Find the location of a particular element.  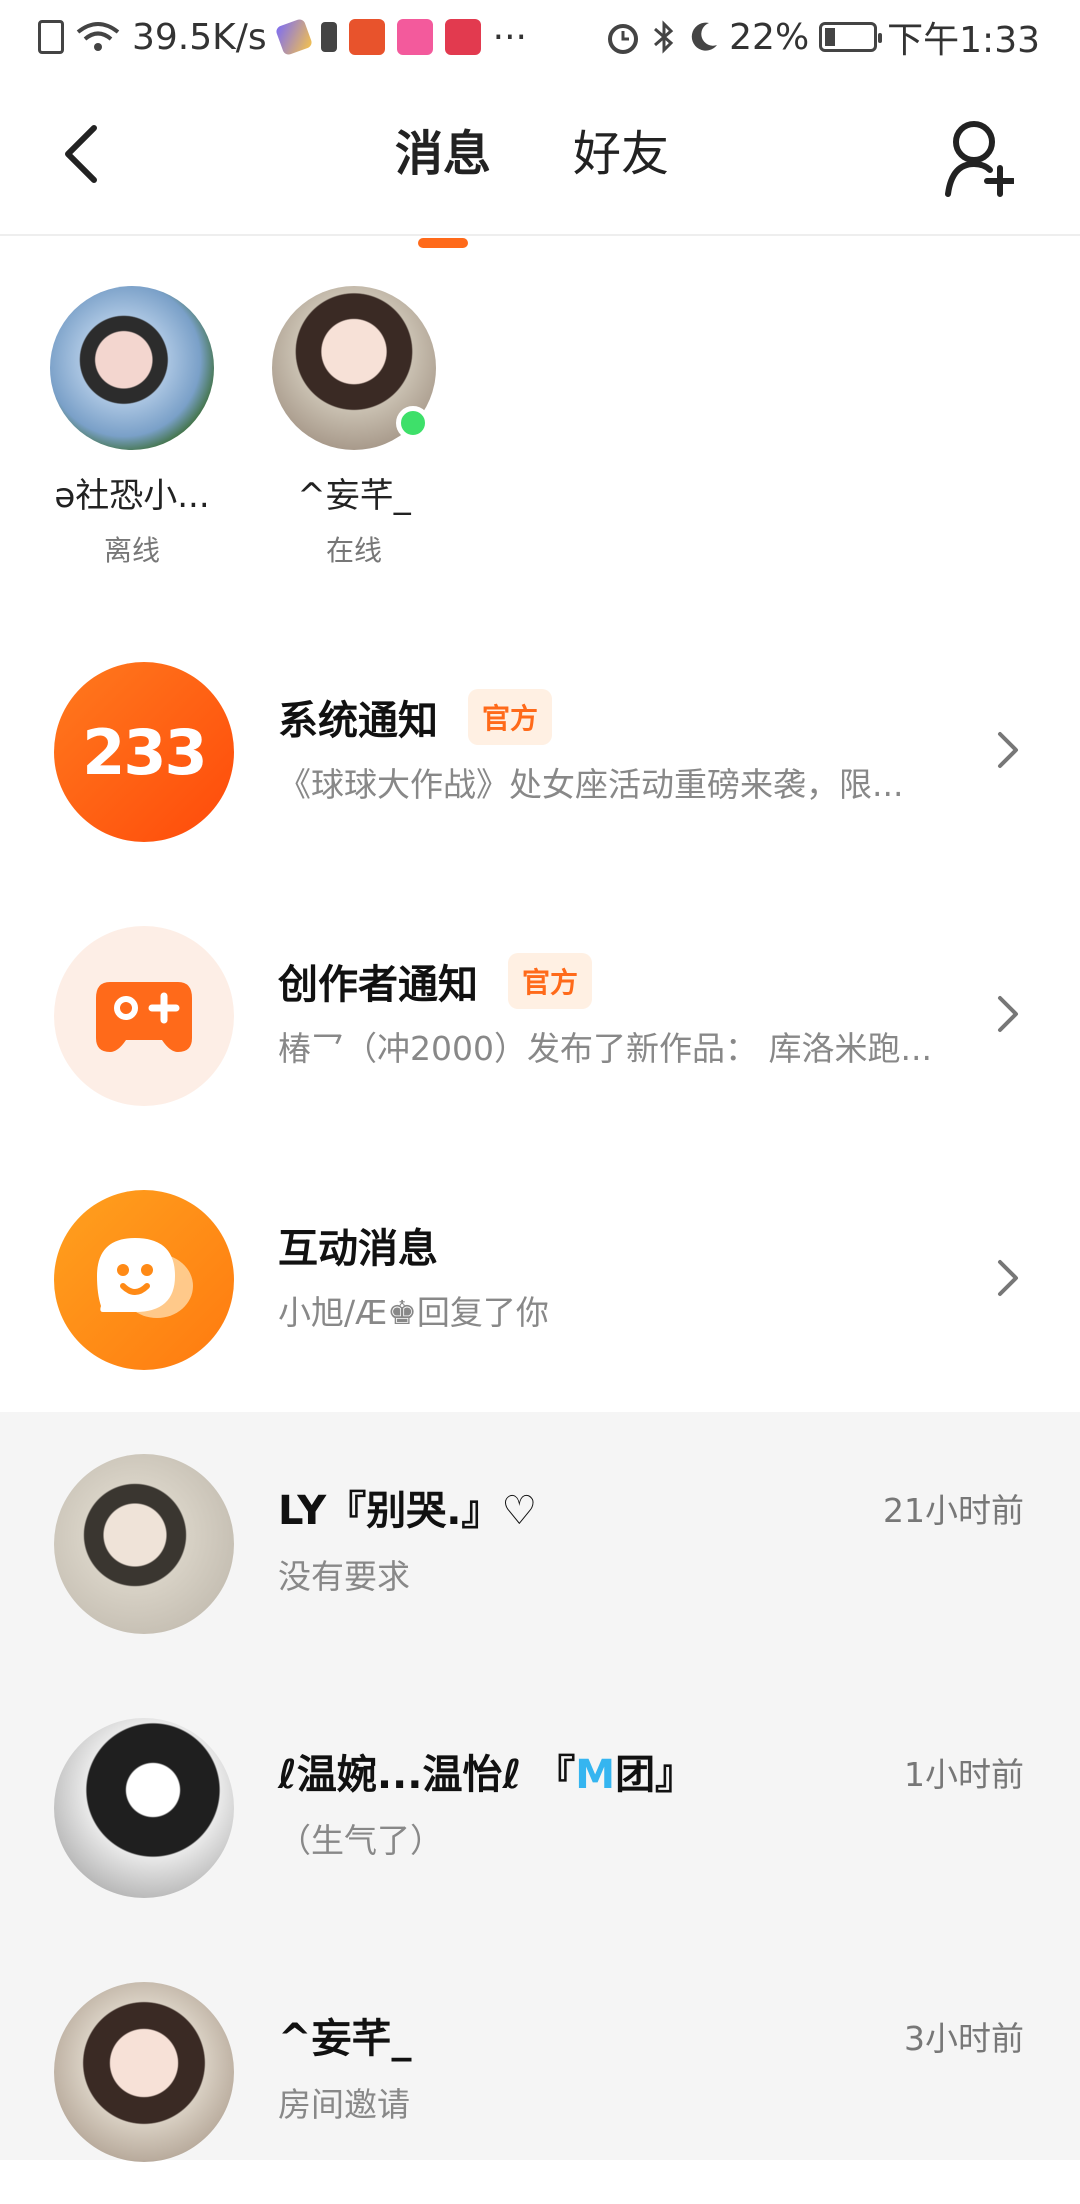

chat-last-message: 没有要求 is located at coordinates (344, 1576).